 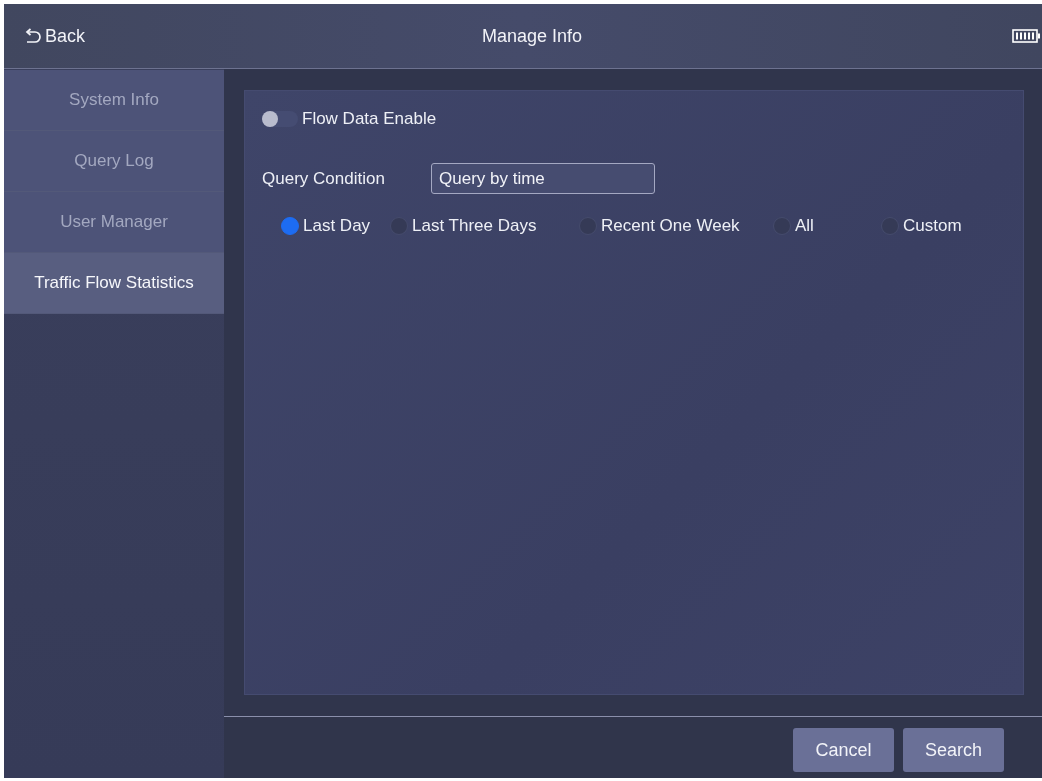 I want to click on radio-label: Custom, so click(x=932, y=226).